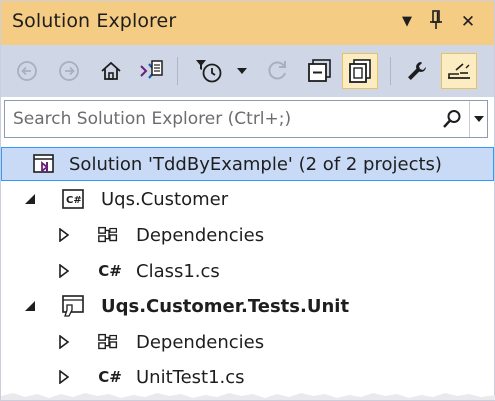 This screenshot has height=401, width=495. I want to click on show-all-files-icon, so click(360, 71).